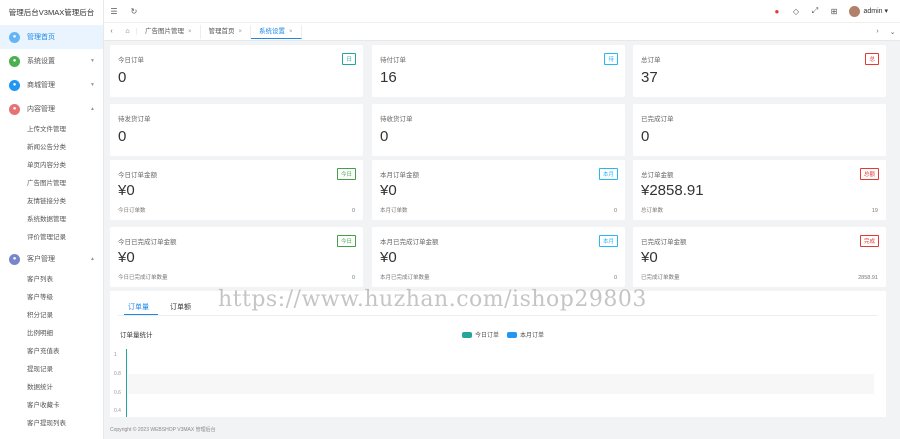 The width and height of the screenshot is (900, 439). What do you see at coordinates (51, 166) in the screenshot?
I see `submenu-item: 单页内容分类` at bounding box center [51, 166].